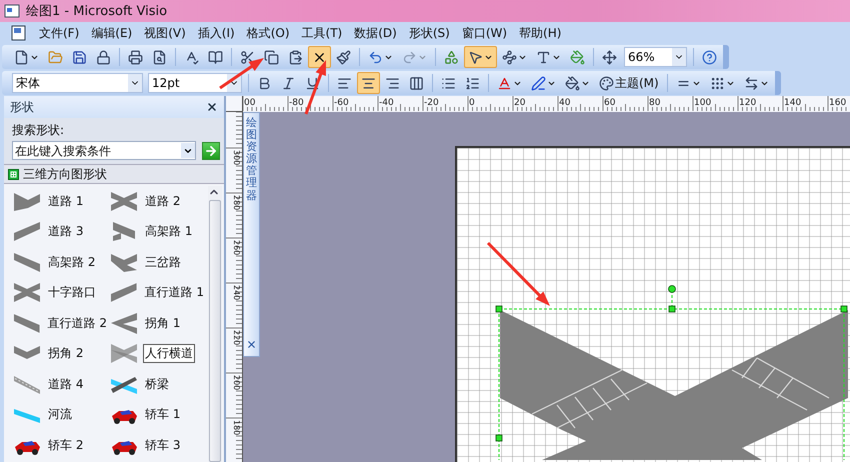 The width and height of the screenshot is (850, 462). What do you see at coordinates (215, 57) in the screenshot?
I see `book-icon` at bounding box center [215, 57].